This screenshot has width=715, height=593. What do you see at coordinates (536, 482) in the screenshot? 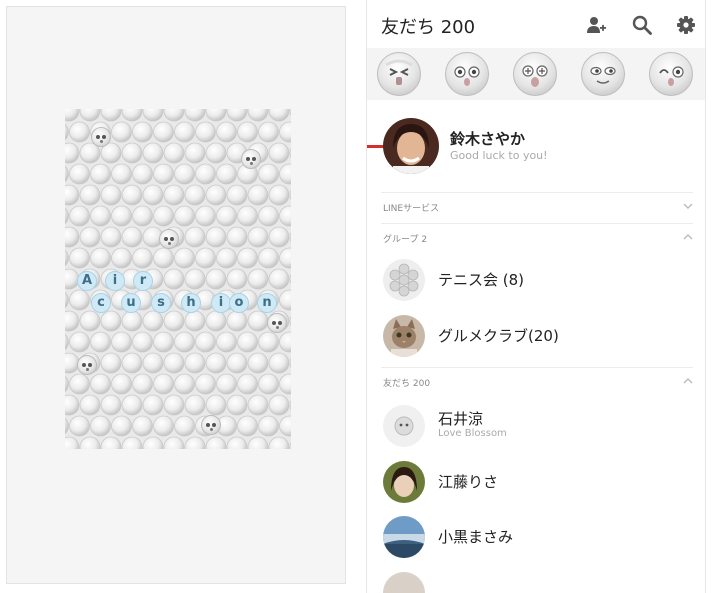
I see `list-item: 江藤りさ` at bounding box center [536, 482].